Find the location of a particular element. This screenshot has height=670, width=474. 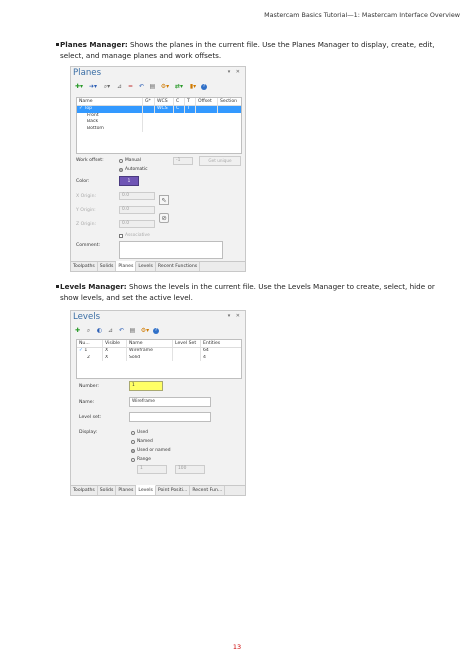

manual-radio: Manual is located at coordinates (130, 160).